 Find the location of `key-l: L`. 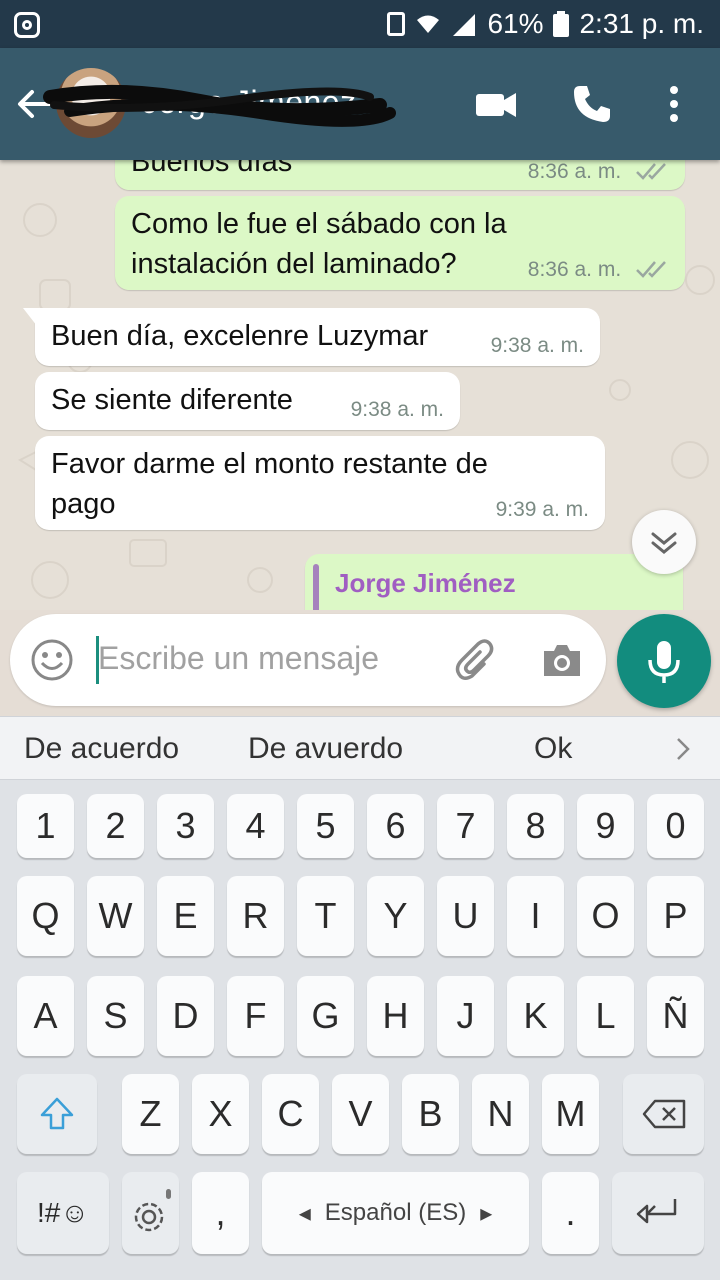

key-l: L is located at coordinates (605, 1016).